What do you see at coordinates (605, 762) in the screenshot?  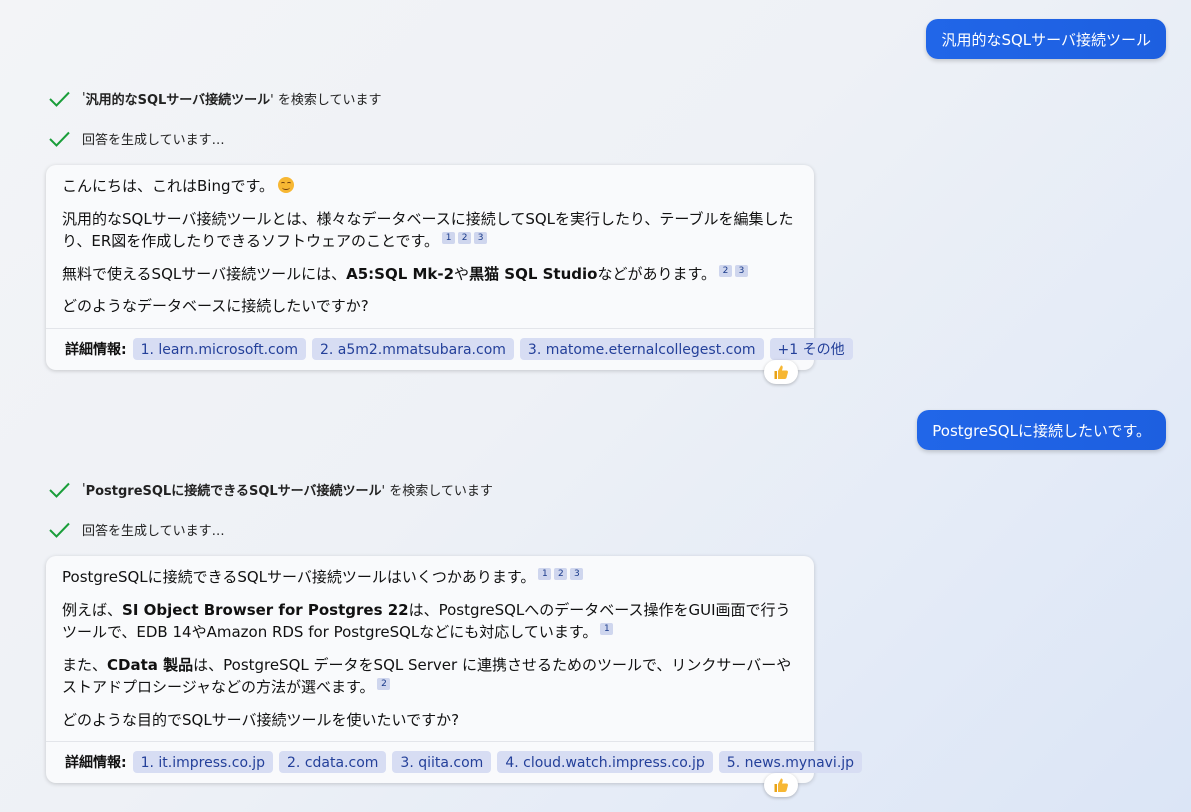 I see `reference-link: 4. cloud.watch.impress.co.jp` at bounding box center [605, 762].